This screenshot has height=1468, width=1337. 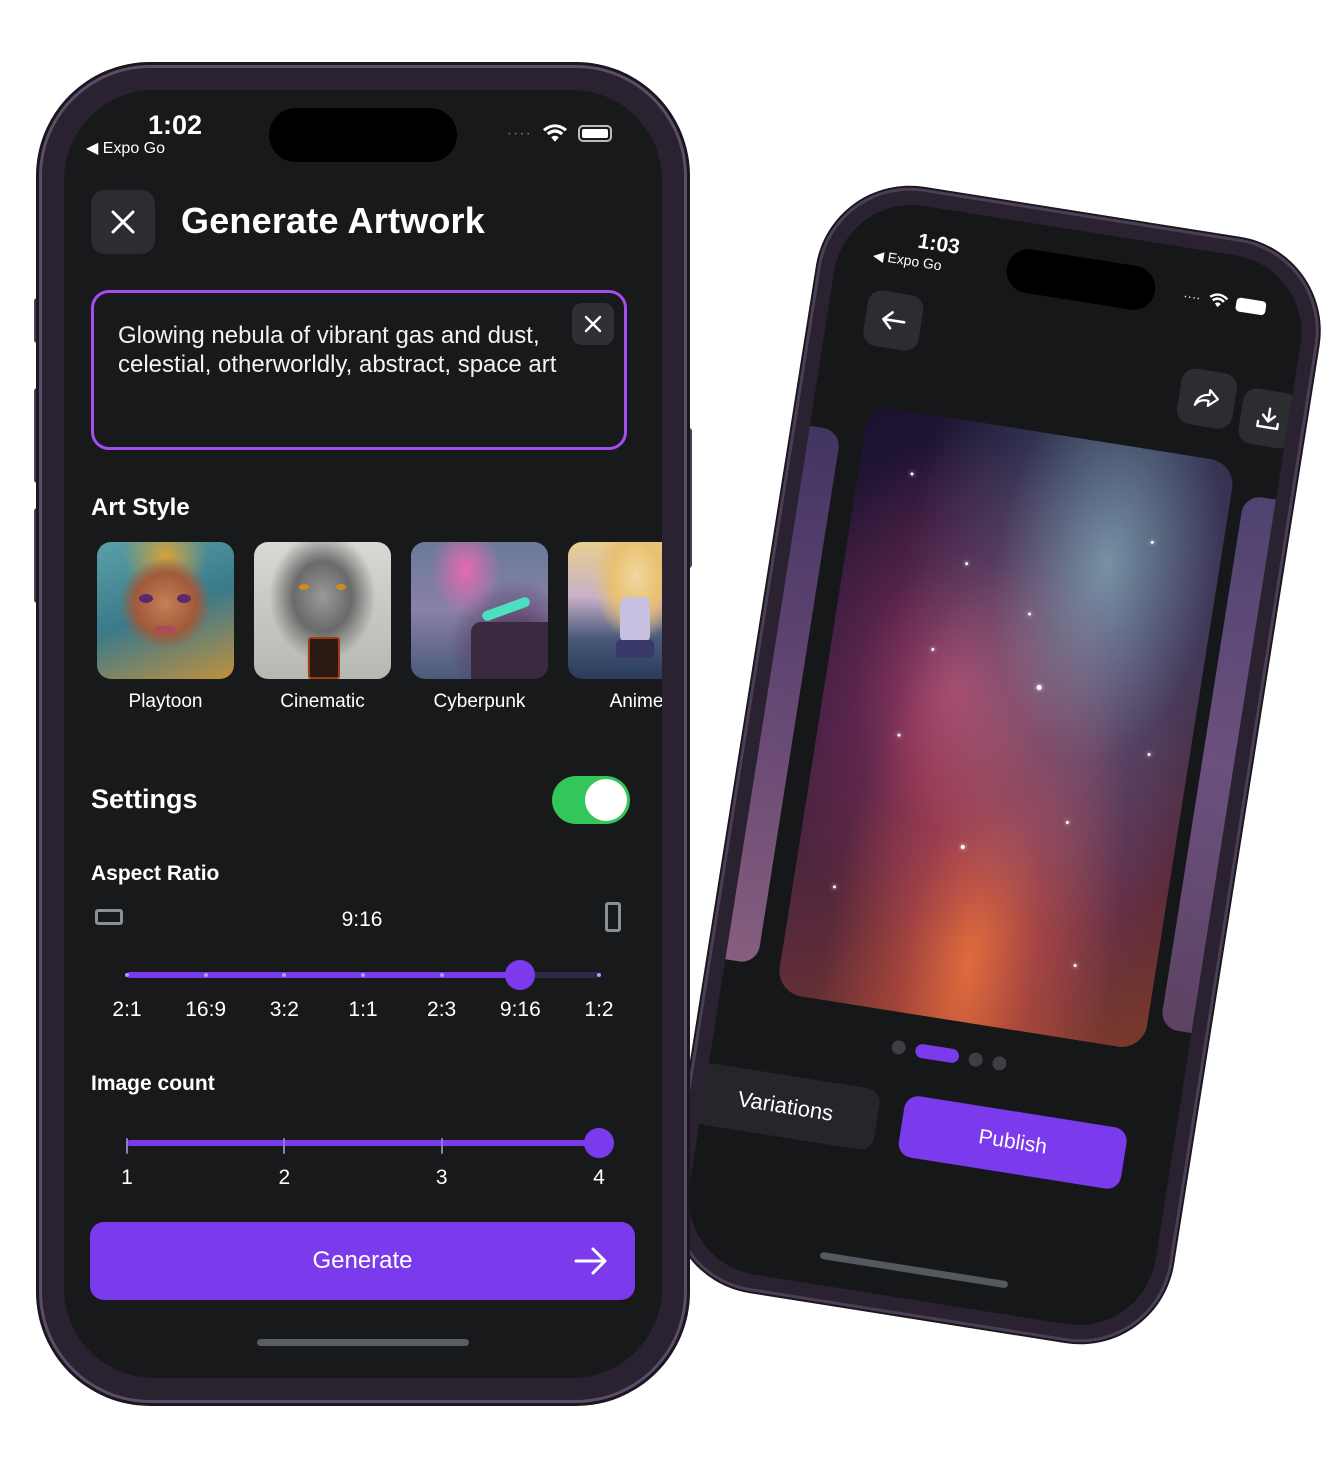 What do you see at coordinates (140, 507) in the screenshot?
I see `art-style-heading: Art Style` at bounding box center [140, 507].